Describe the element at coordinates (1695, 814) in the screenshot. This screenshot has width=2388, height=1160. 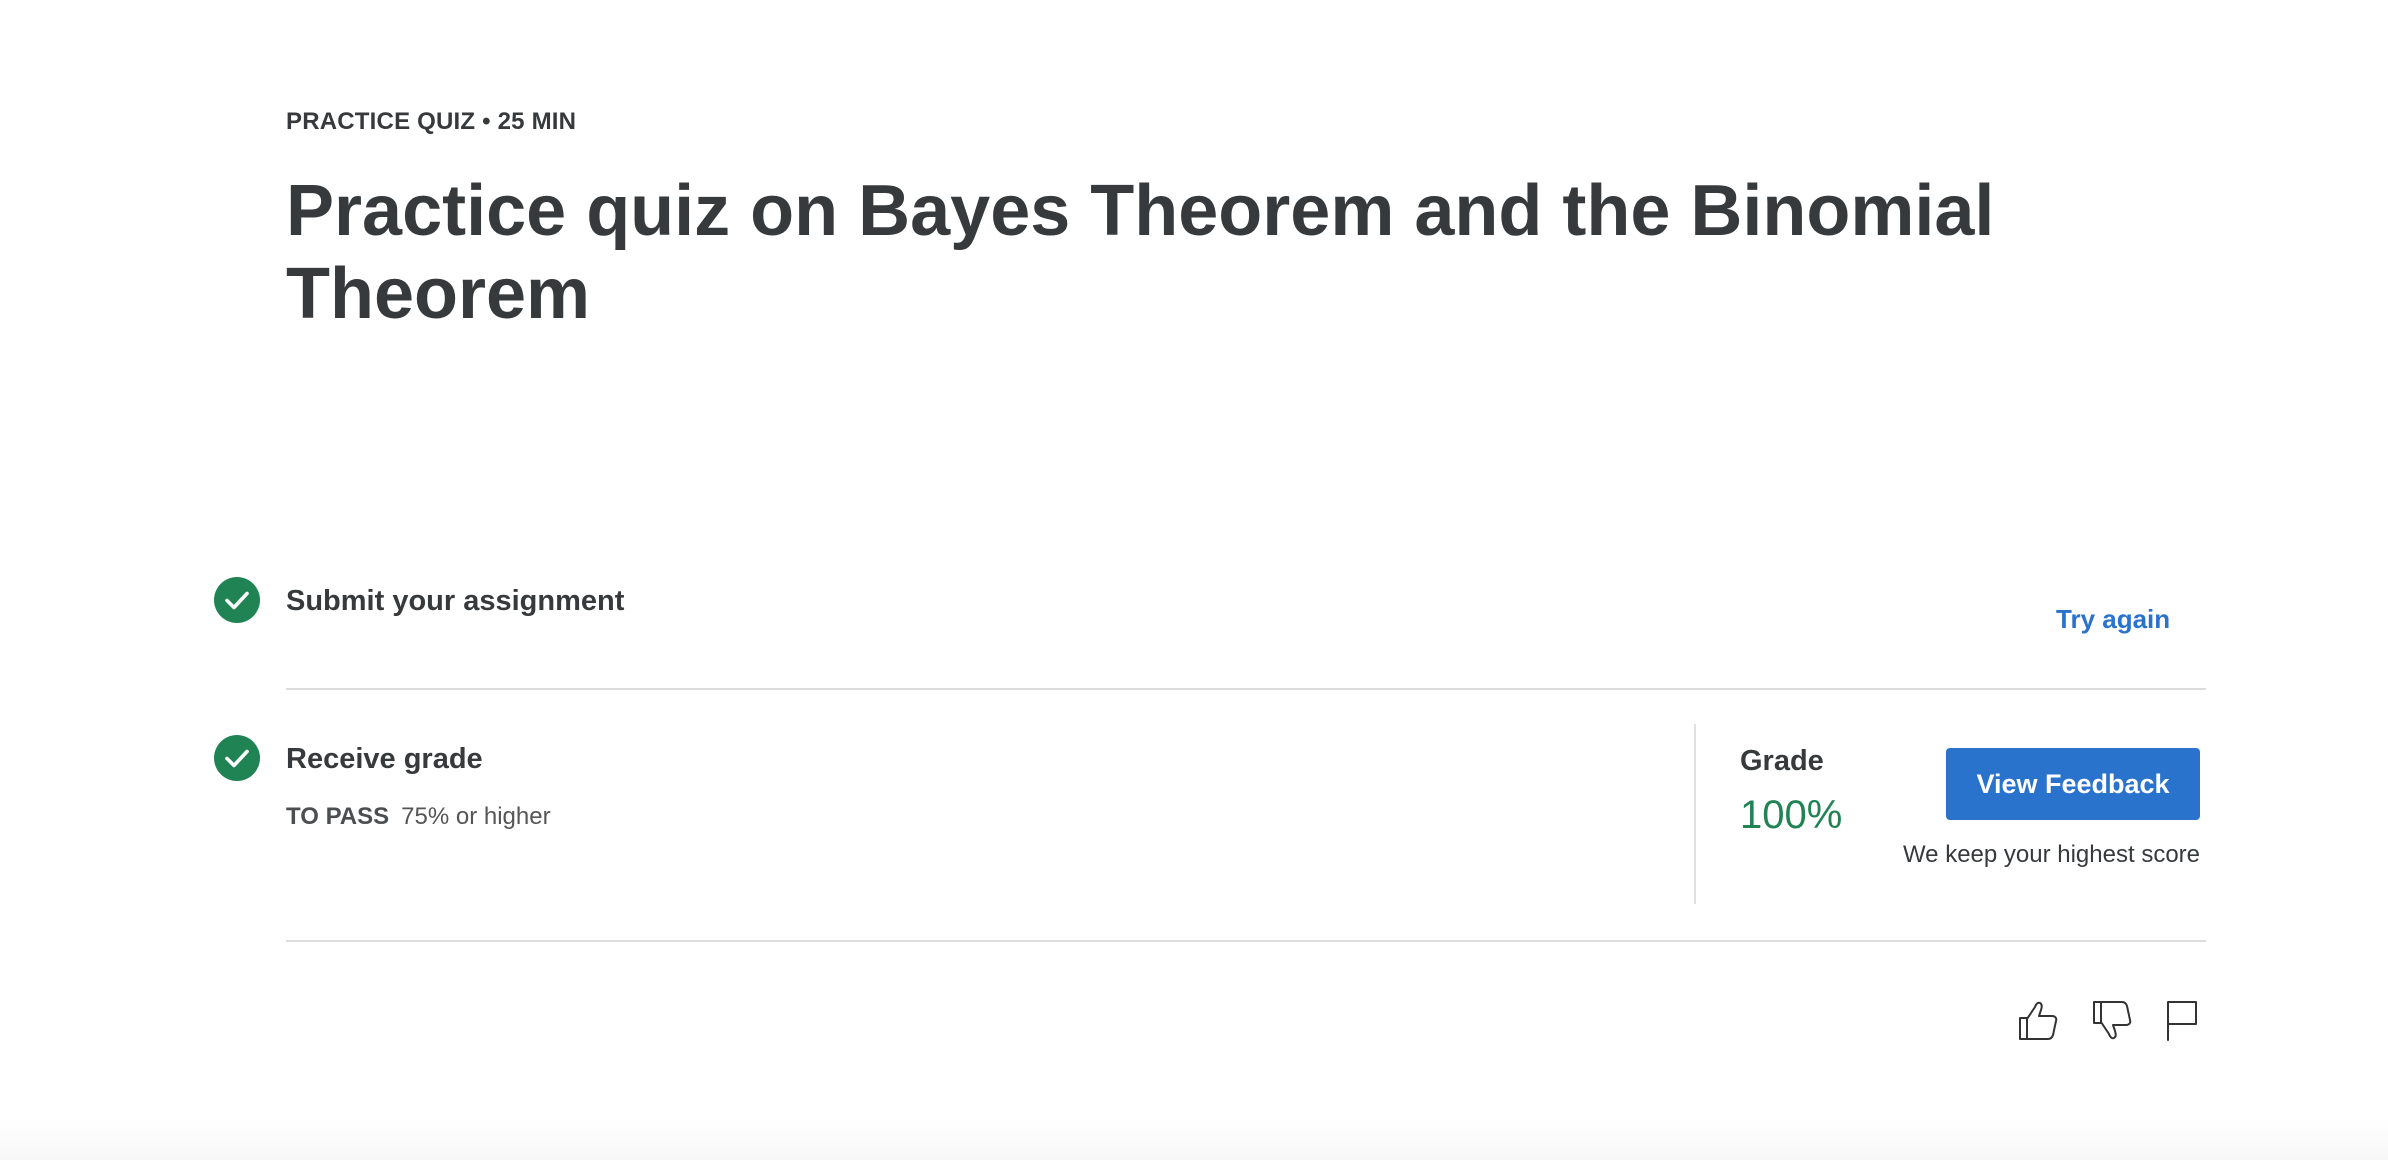
I see `vertical-divider` at that location.